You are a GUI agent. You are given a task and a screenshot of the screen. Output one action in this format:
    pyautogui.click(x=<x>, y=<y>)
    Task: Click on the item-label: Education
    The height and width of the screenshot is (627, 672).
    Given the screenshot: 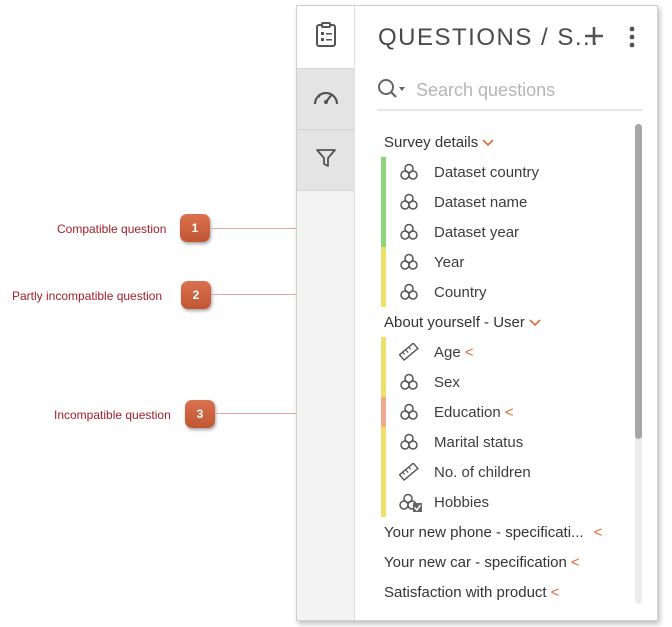 What is the action you would take?
    pyautogui.click(x=467, y=412)
    